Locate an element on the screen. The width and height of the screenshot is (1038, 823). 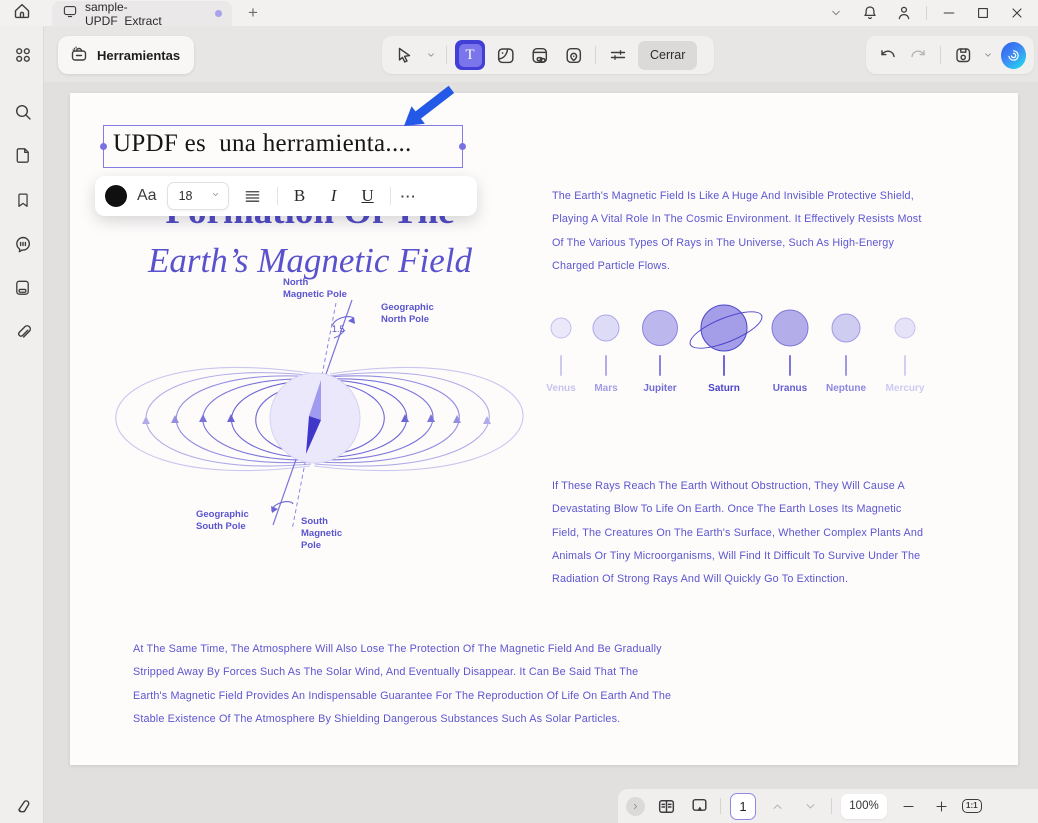
titlebar-chevron-down-icon is located at coordinates (836, 13).